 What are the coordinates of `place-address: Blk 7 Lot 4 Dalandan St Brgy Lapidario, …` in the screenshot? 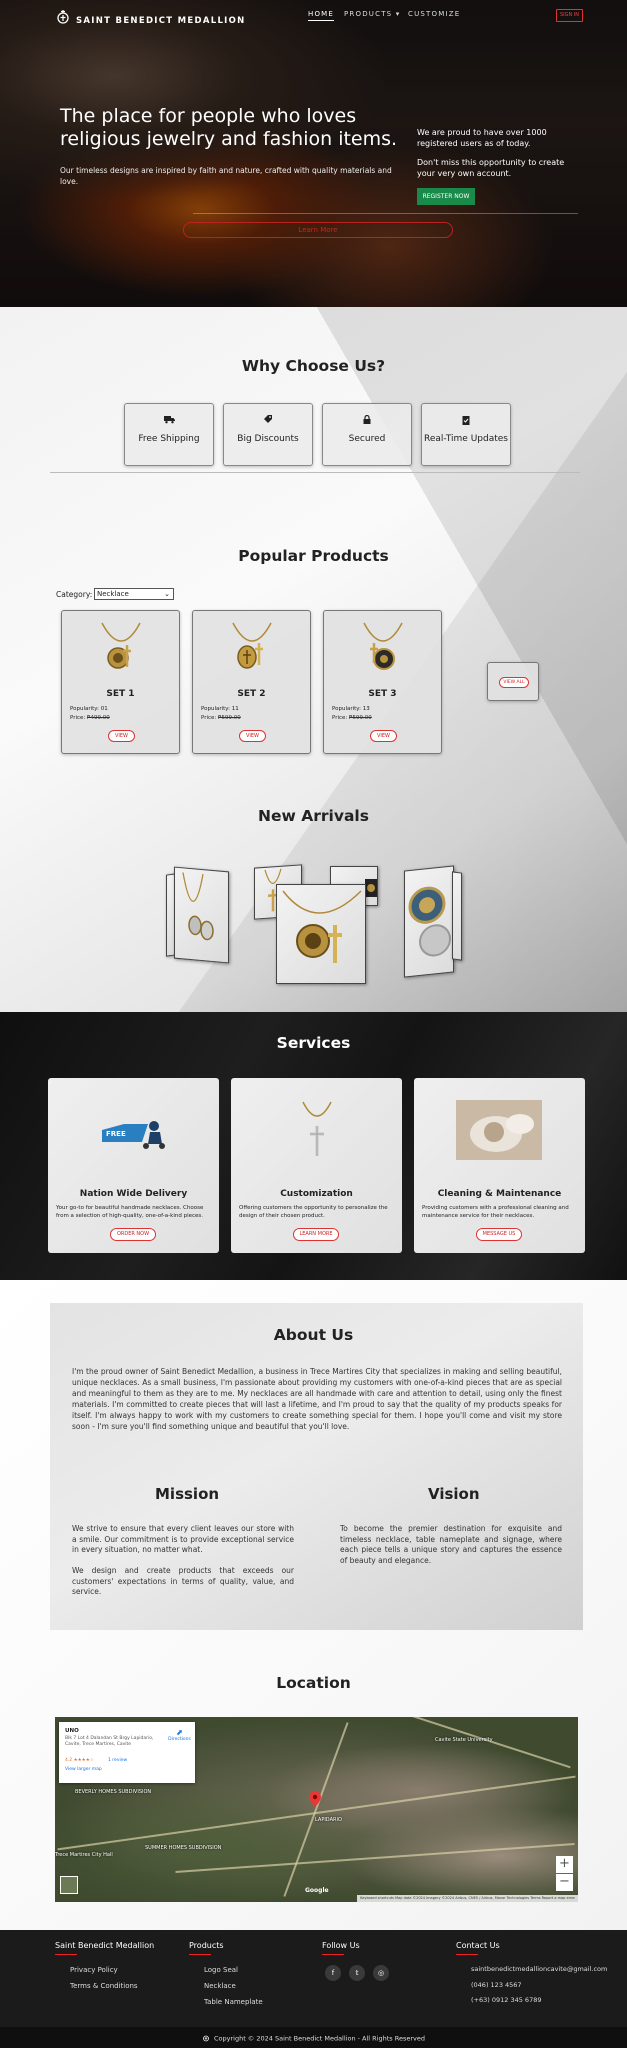 It's located at (109, 1741).